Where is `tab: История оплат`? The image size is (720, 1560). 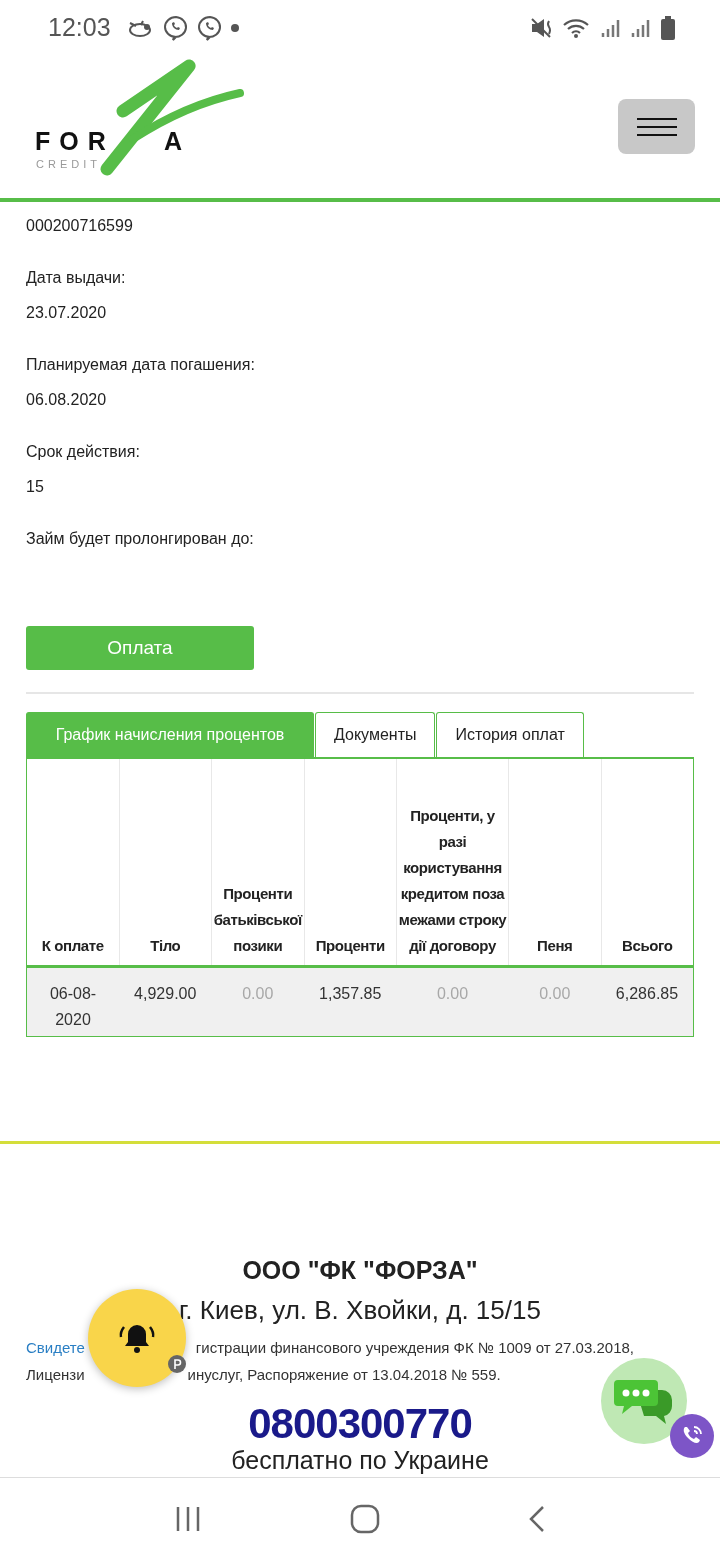
tab: История оплат is located at coordinates (510, 734).